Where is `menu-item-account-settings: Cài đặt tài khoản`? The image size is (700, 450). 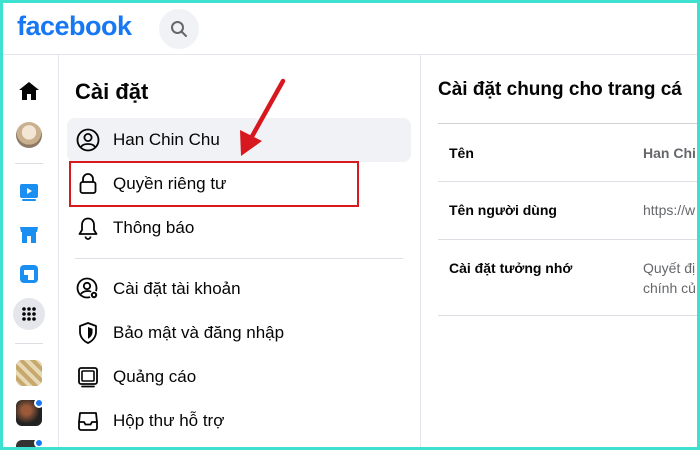 menu-item-account-settings: Cài đặt tài khoản is located at coordinates (239, 289).